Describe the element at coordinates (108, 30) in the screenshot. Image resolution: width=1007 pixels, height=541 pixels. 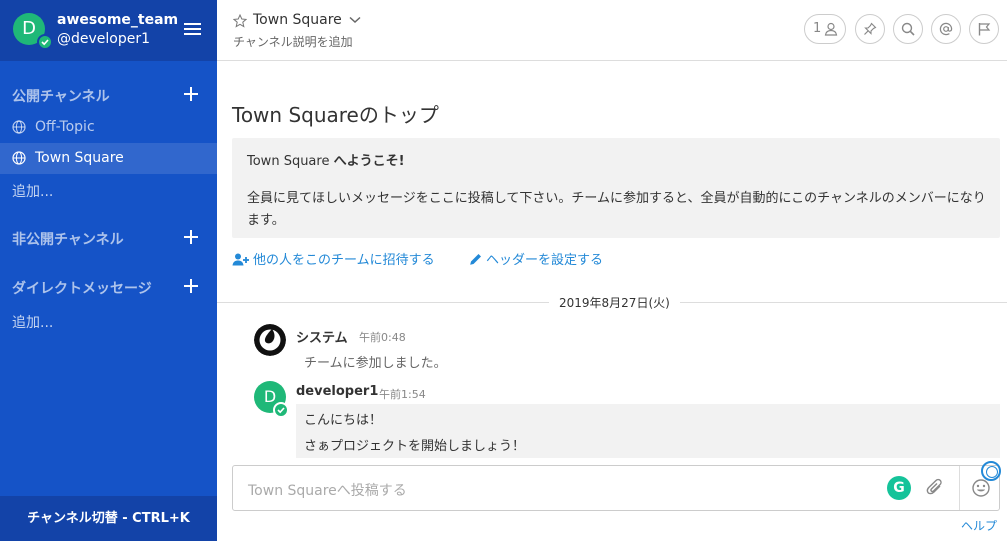
I see `team-header: D awesome_team @developer1` at that location.